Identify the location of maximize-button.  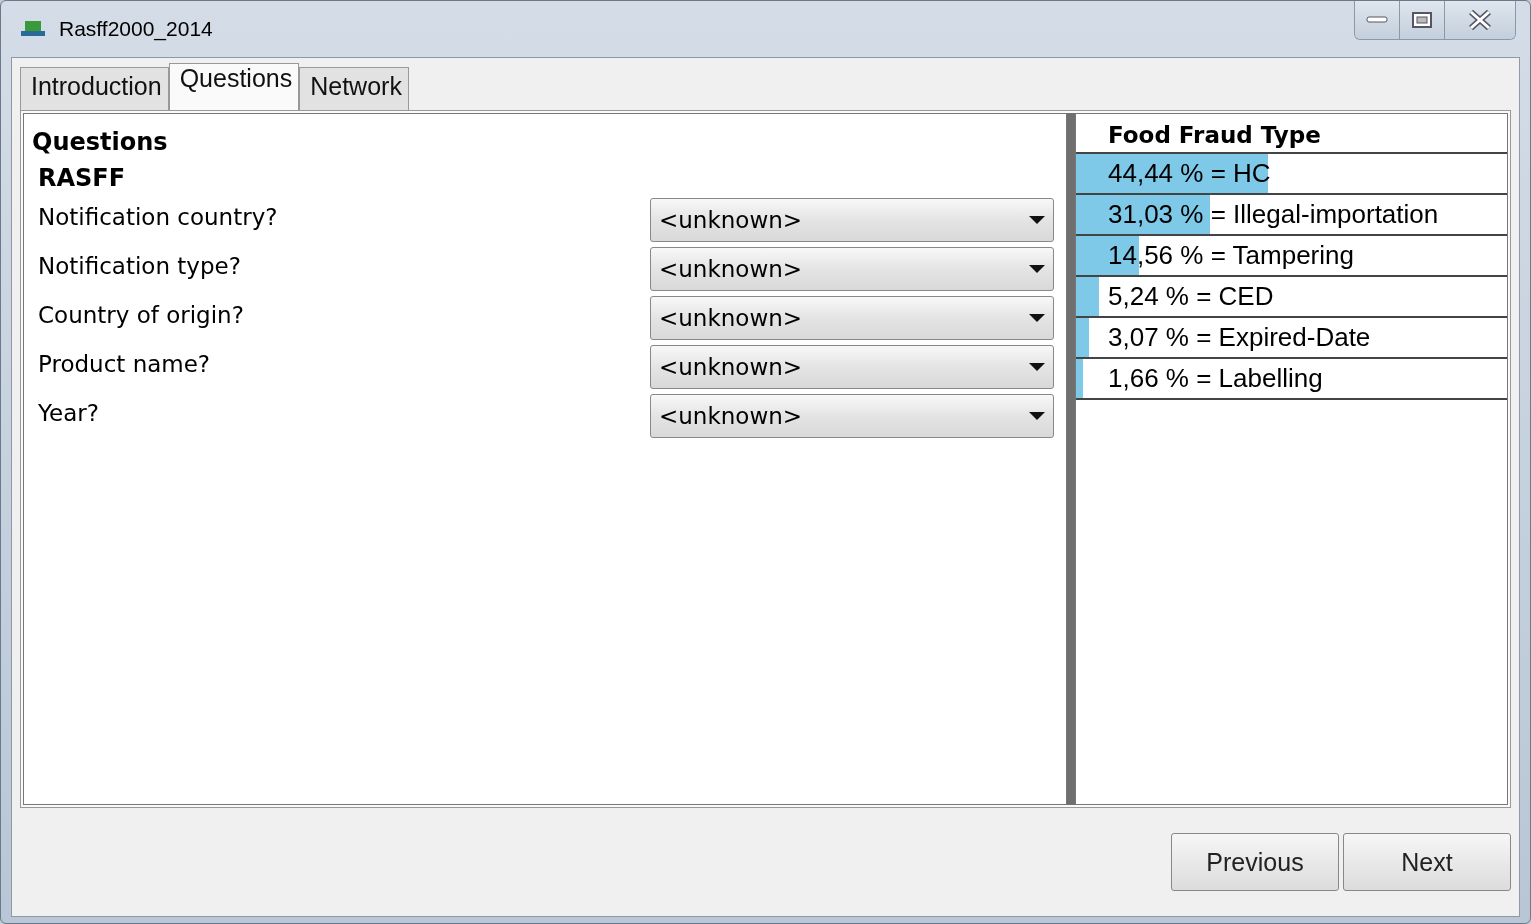
(1422, 20).